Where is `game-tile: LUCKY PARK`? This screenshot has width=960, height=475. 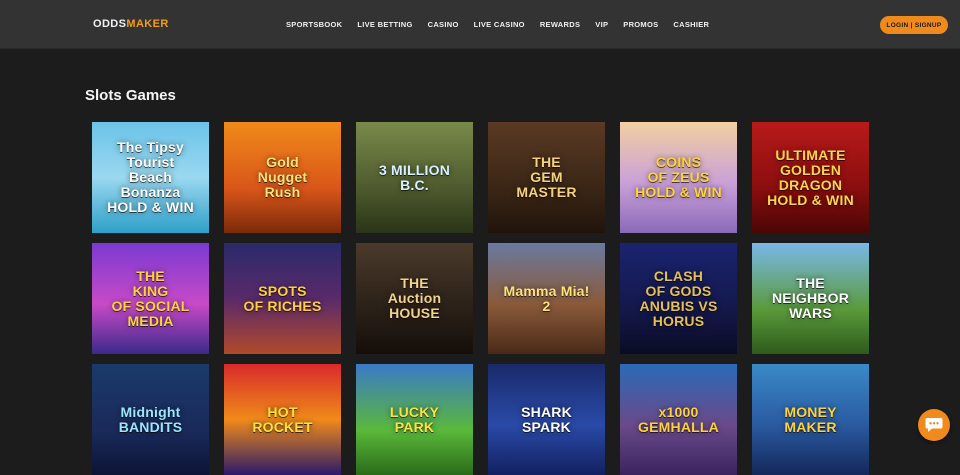 game-tile: LUCKY PARK is located at coordinates (414, 419).